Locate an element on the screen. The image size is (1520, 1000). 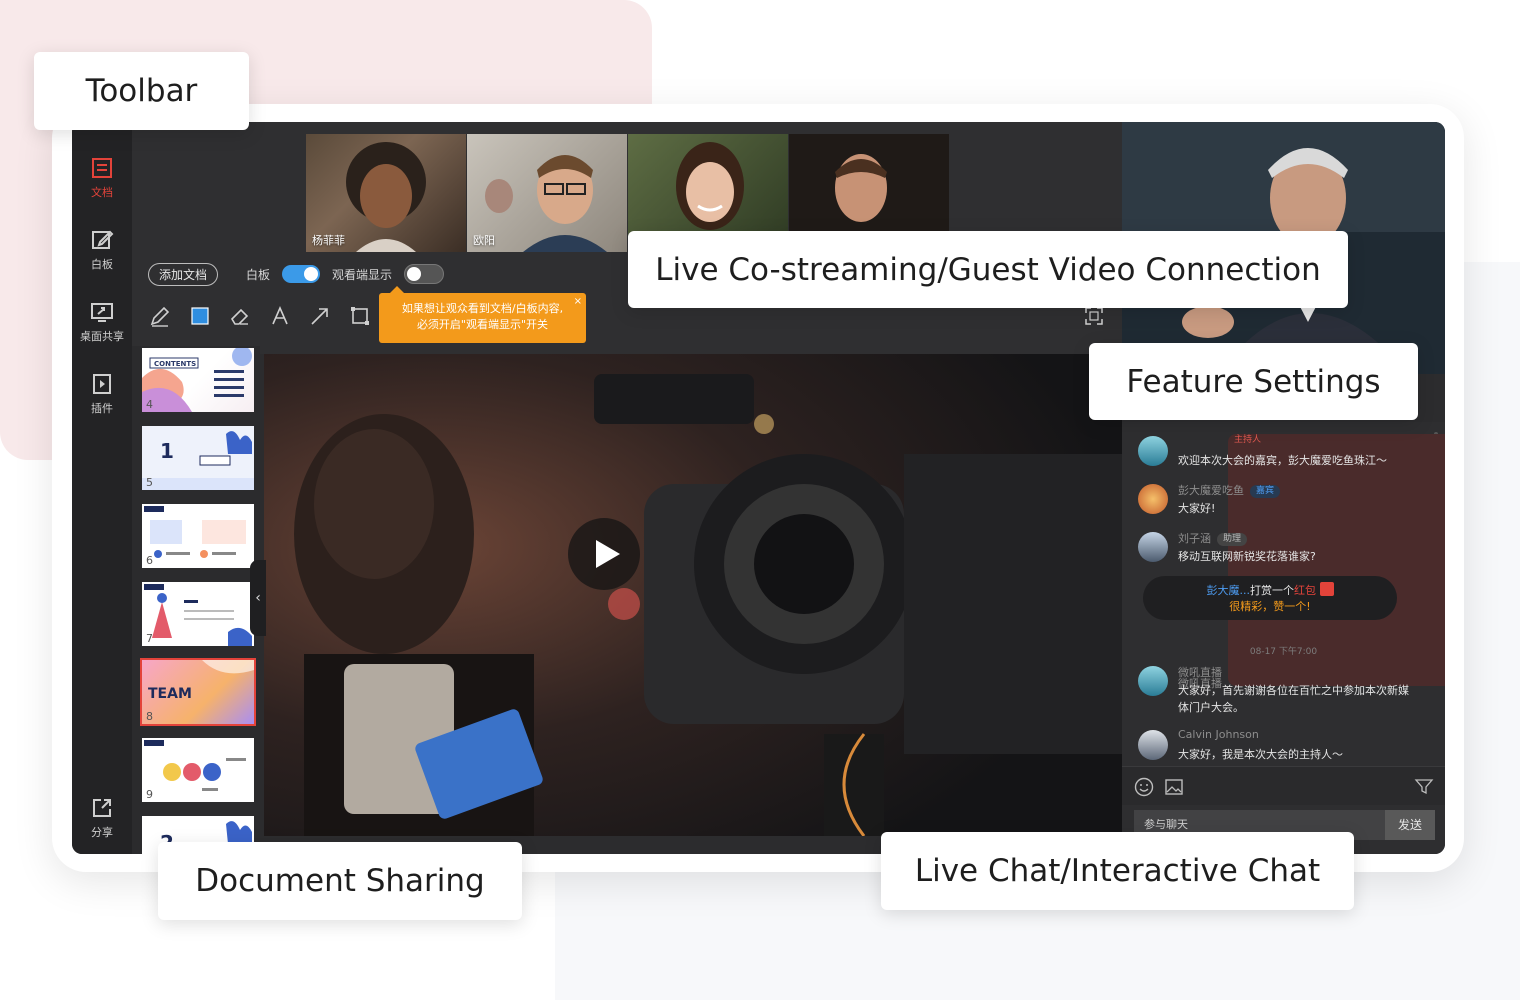
message-text: 大家好，首先谢谢各位在百忙之中参加本次新媒体门户大会。 is located at coordinates (1293, 699).